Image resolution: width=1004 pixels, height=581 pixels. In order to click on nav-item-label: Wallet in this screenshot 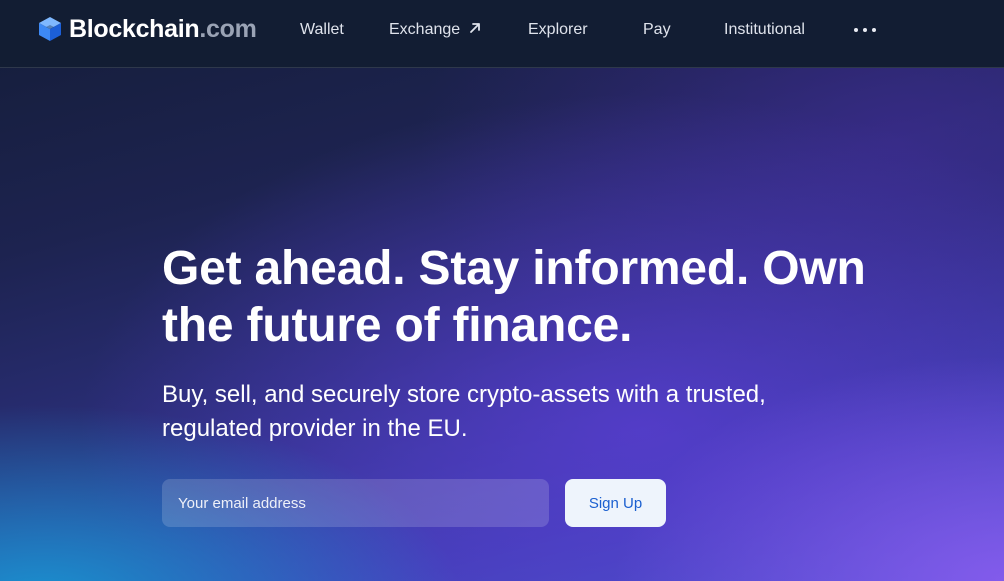, I will do `click(322, 29)`.